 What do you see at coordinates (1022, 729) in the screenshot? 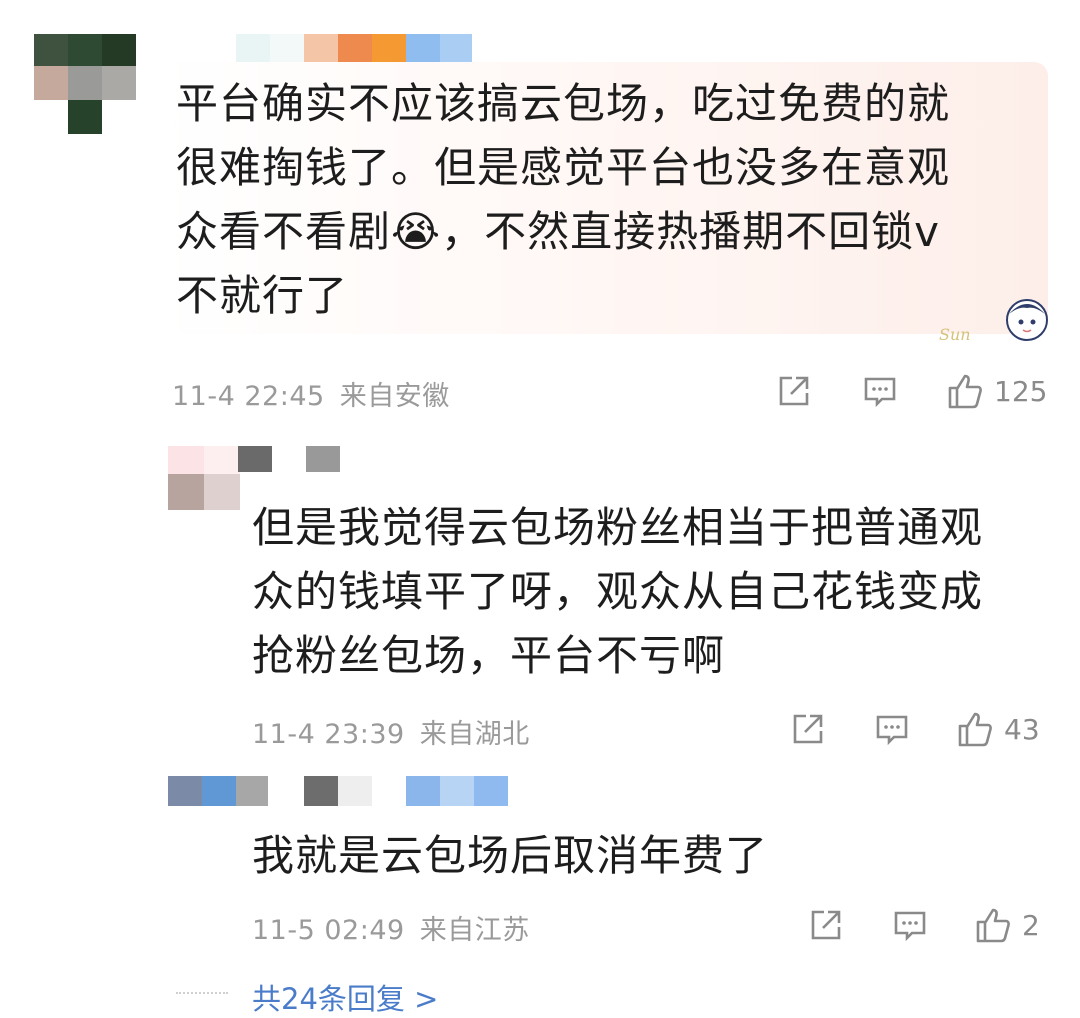
I see `like-count: 43` at bounding box center [1022, 729].